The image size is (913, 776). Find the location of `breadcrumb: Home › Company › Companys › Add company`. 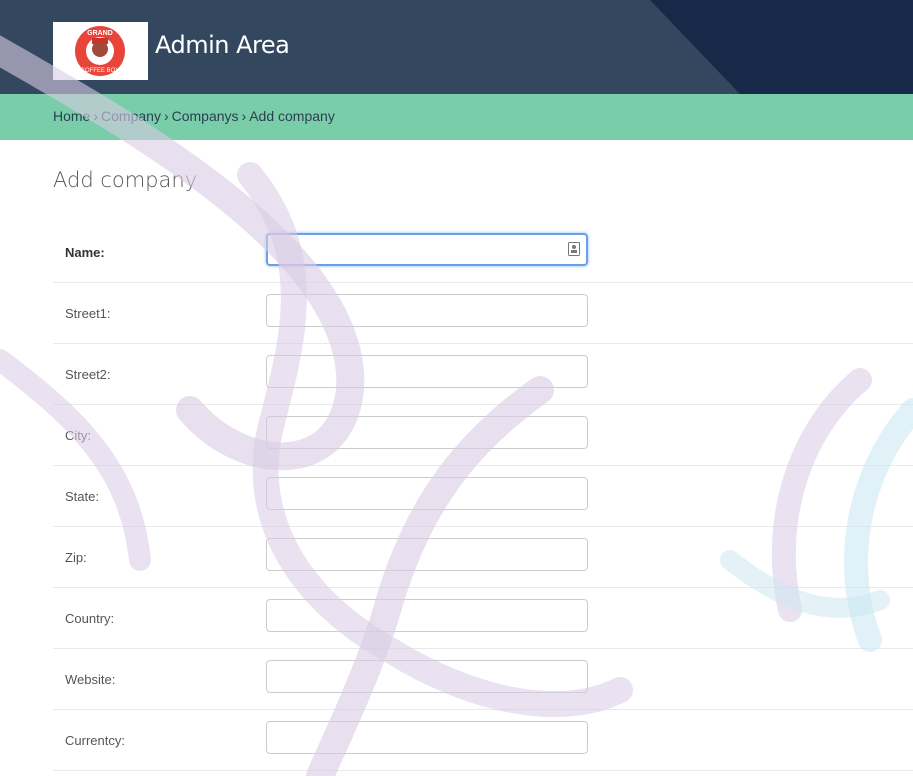

breadcrumb: Home › Company › Companys › Add company is located at coordinates (194, 116).